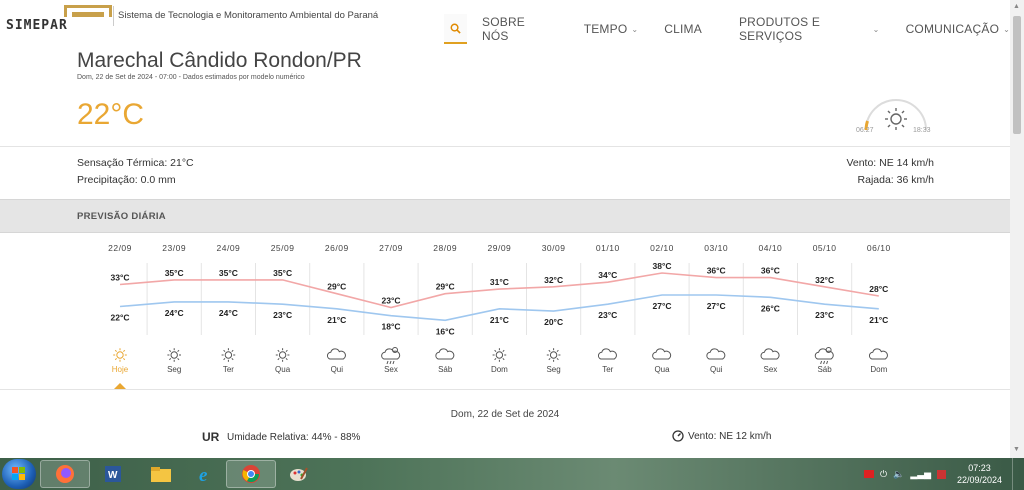  Describe the element at coordinates (883, 474) in the screenshot. I see `network-device-icon: ⏻` at that location.